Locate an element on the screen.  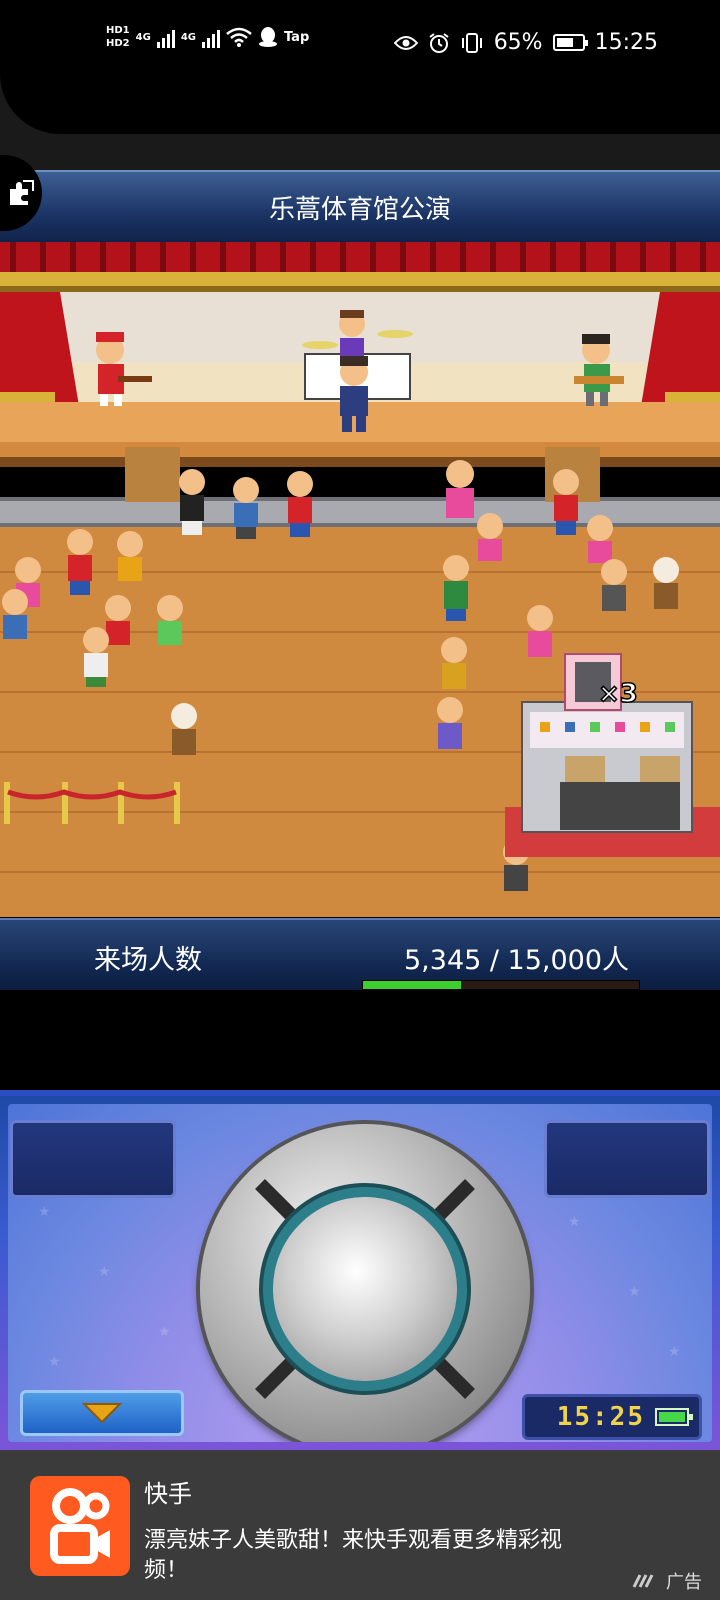
wifi-icon is located at coordinates (239, 37).